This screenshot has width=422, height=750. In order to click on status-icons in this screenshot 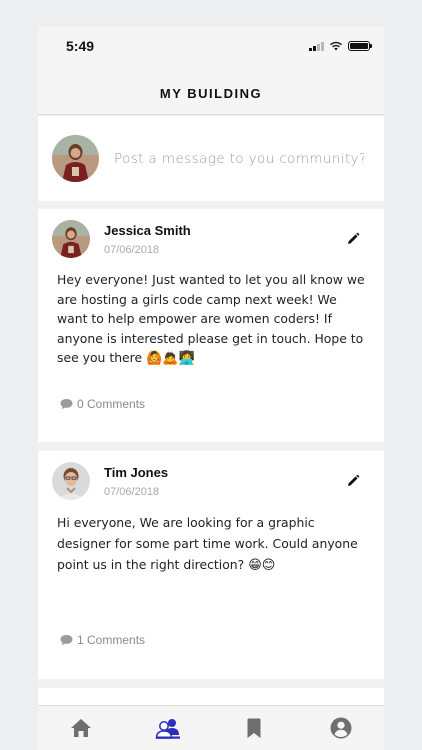, I will do `click(340, 46)`.